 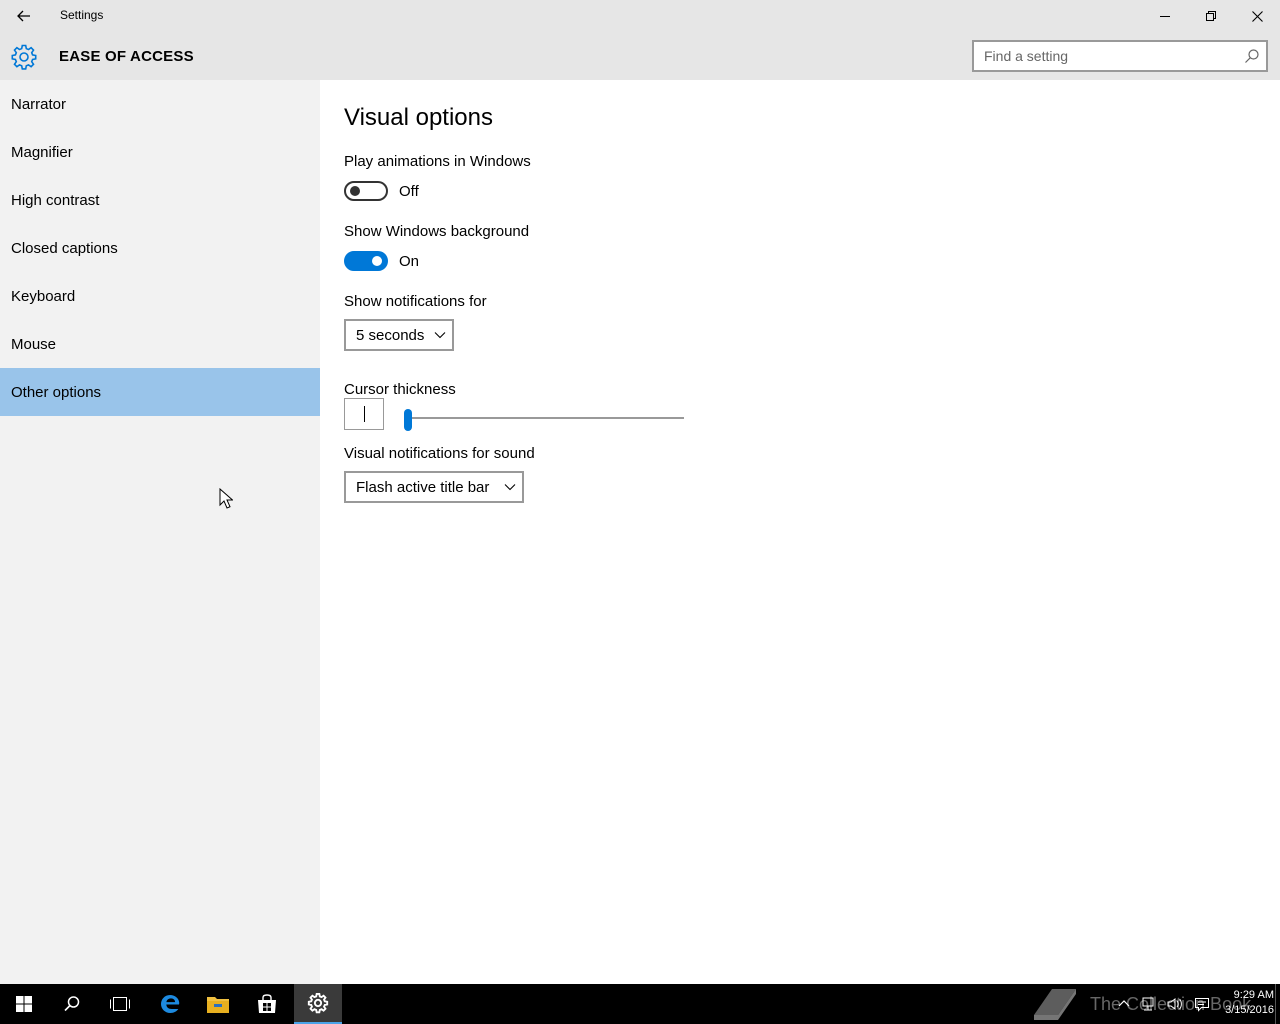 I want to click on cursor-thickness-preview, so click(x=364, y=414).